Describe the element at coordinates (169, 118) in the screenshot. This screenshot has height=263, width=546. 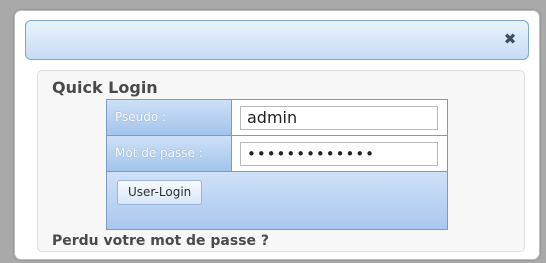
I see `pseudo-label: Pseudo :` at that location.